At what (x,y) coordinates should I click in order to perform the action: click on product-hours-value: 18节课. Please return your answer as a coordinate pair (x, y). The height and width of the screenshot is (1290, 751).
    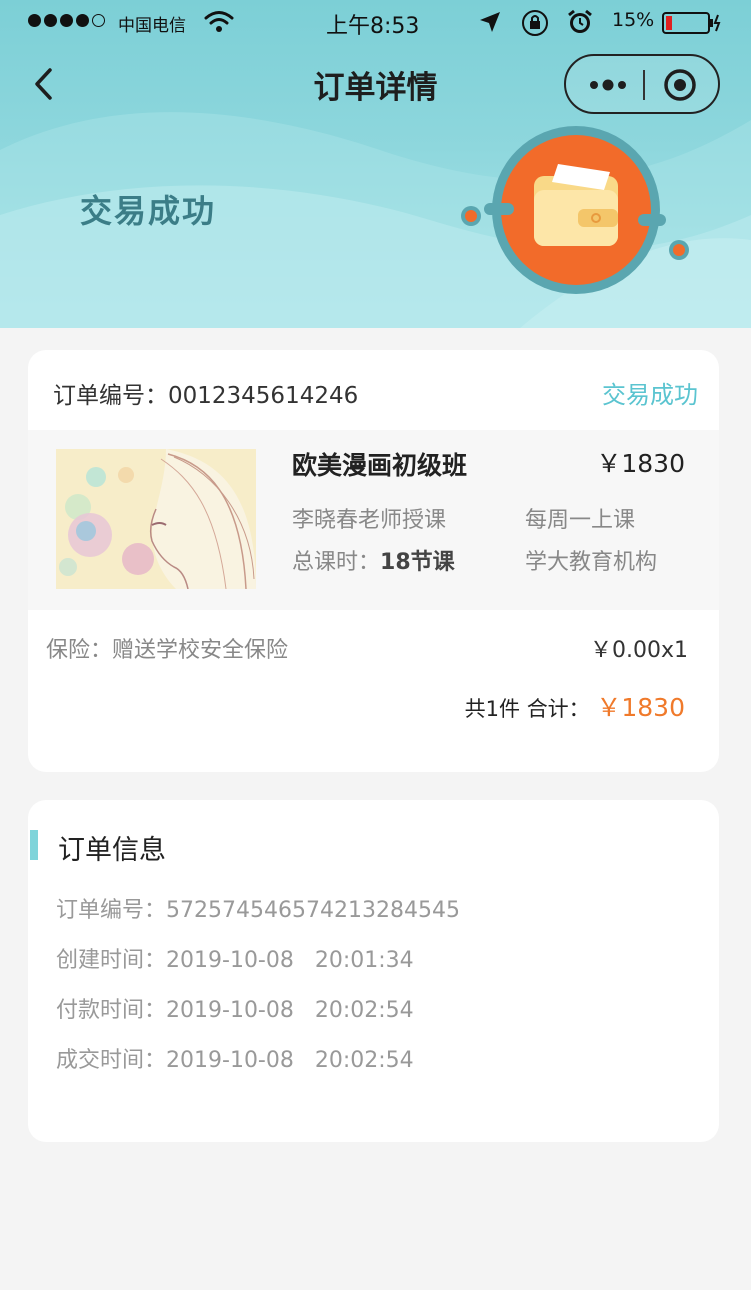
    Looking at the image, I should click on (417, 562).